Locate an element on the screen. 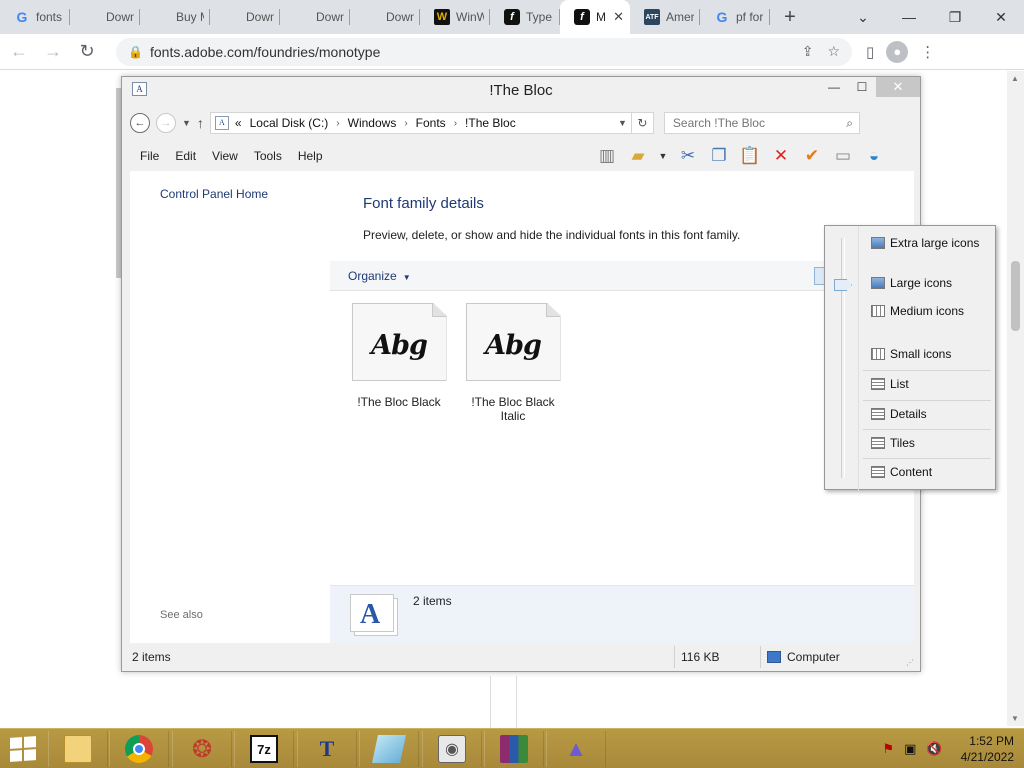 This screenshot has width=1024, height=768. search-field: ⌕ is located at coordinates (761, 123).